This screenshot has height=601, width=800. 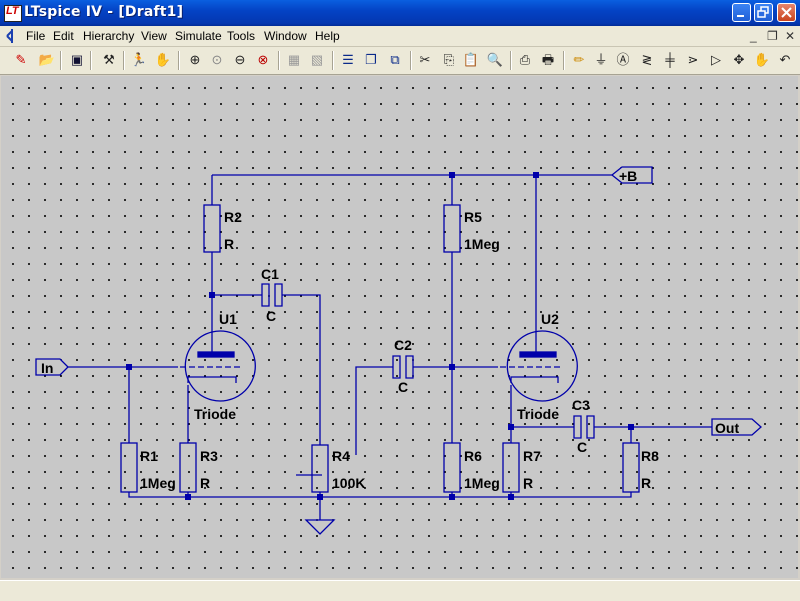 What do you see at coordinates (452, 467) in the screenshot?
I see `resistor-r6` at bounding box center [452, 467].